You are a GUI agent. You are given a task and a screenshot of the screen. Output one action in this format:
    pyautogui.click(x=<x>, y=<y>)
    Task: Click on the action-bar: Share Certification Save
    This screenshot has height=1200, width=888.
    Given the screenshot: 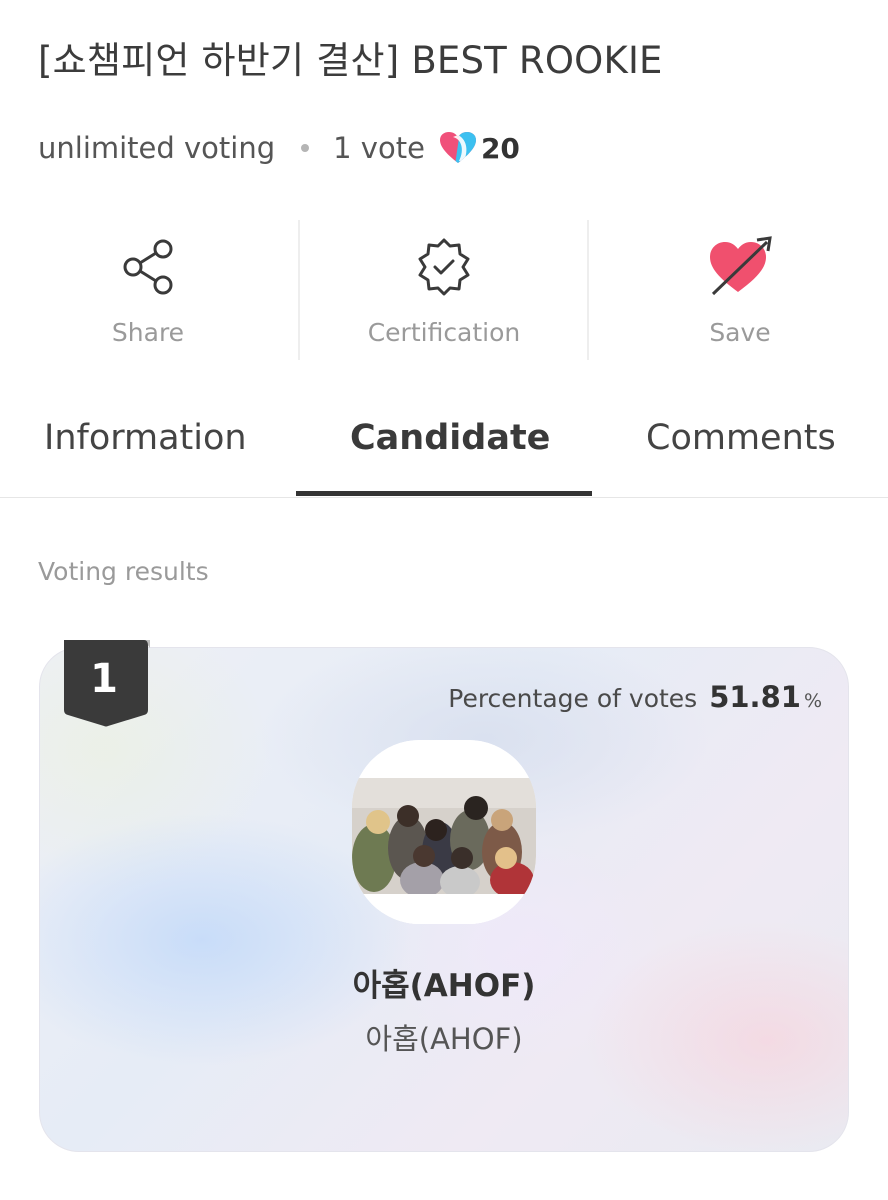 What is the action you would take?
    pyautogui.click(x=444, y=290)
    